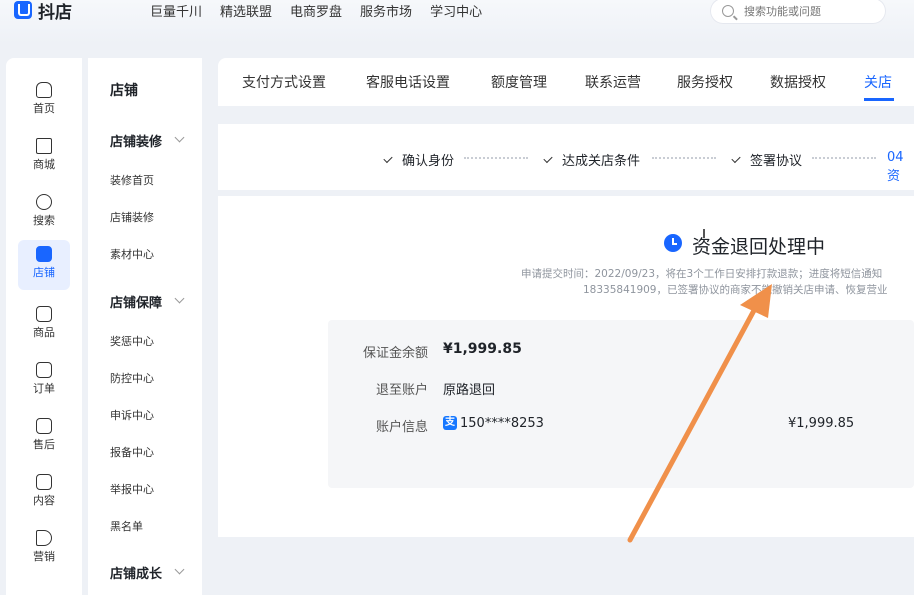 The image size is (914, 595). I want to click on arrow-head, so click(756, 301).